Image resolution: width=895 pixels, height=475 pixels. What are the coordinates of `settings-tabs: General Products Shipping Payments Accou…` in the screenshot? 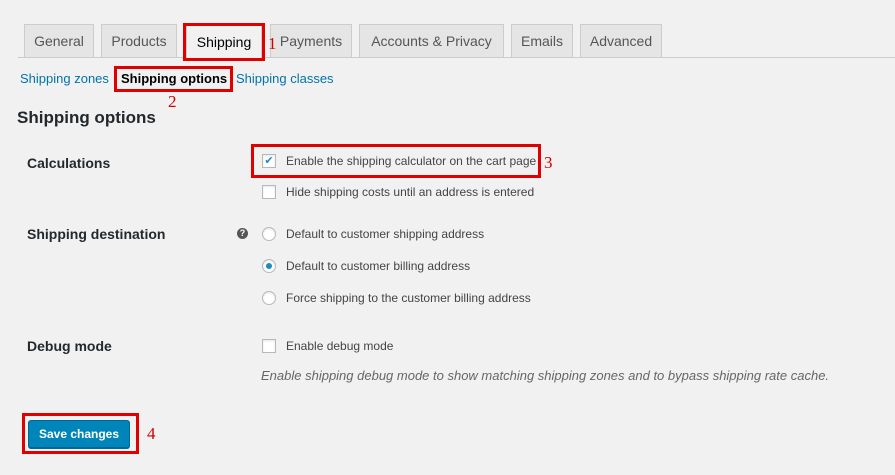 It's located at (447, 29).